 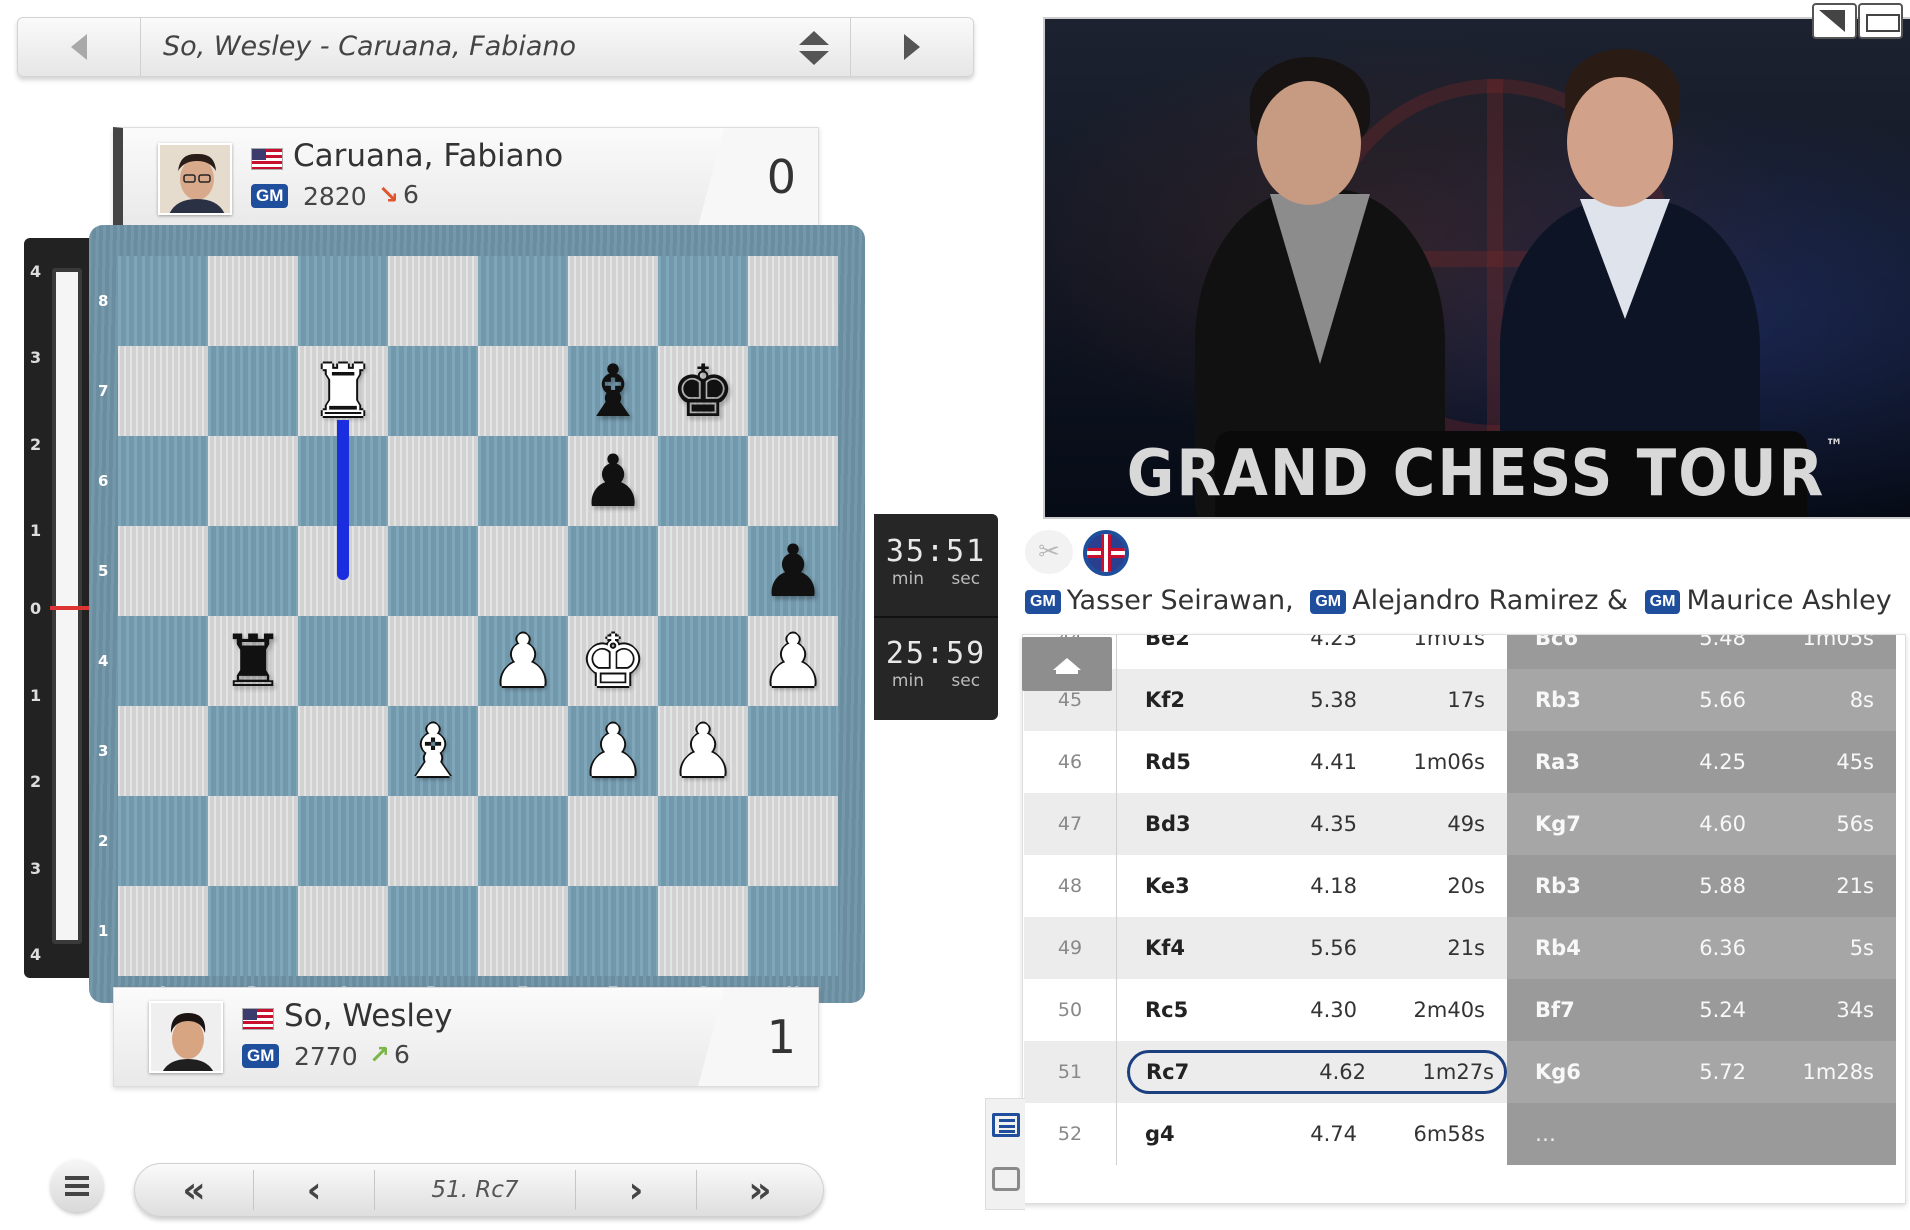 What do you see at coordinates (433, 391) in the screenshot?
I see `square-d7` at bounding box center [433, 391].